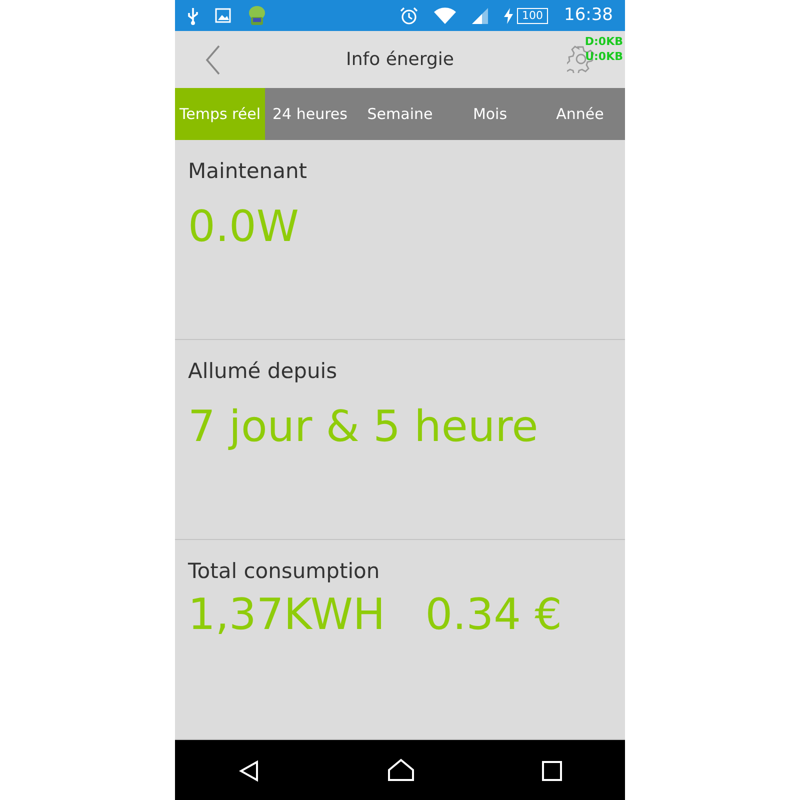 The height and width of the screenshot is (800, 800). I want to click on tab: Année, so click(580, 114).